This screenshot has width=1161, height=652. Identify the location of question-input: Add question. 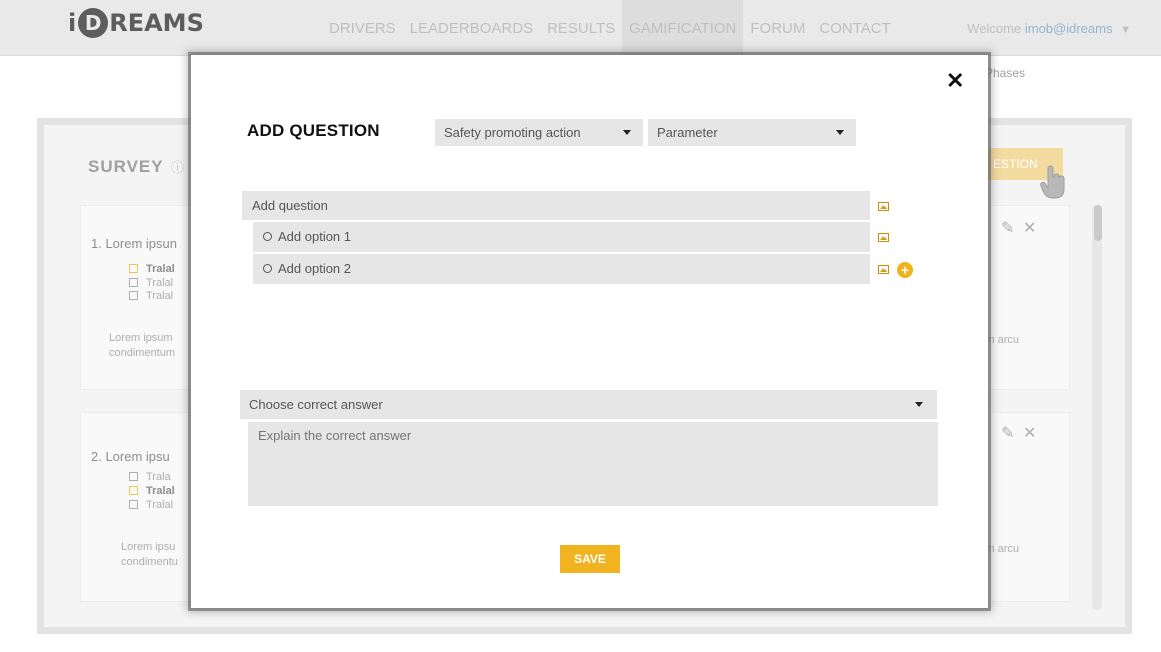
(556, 205).